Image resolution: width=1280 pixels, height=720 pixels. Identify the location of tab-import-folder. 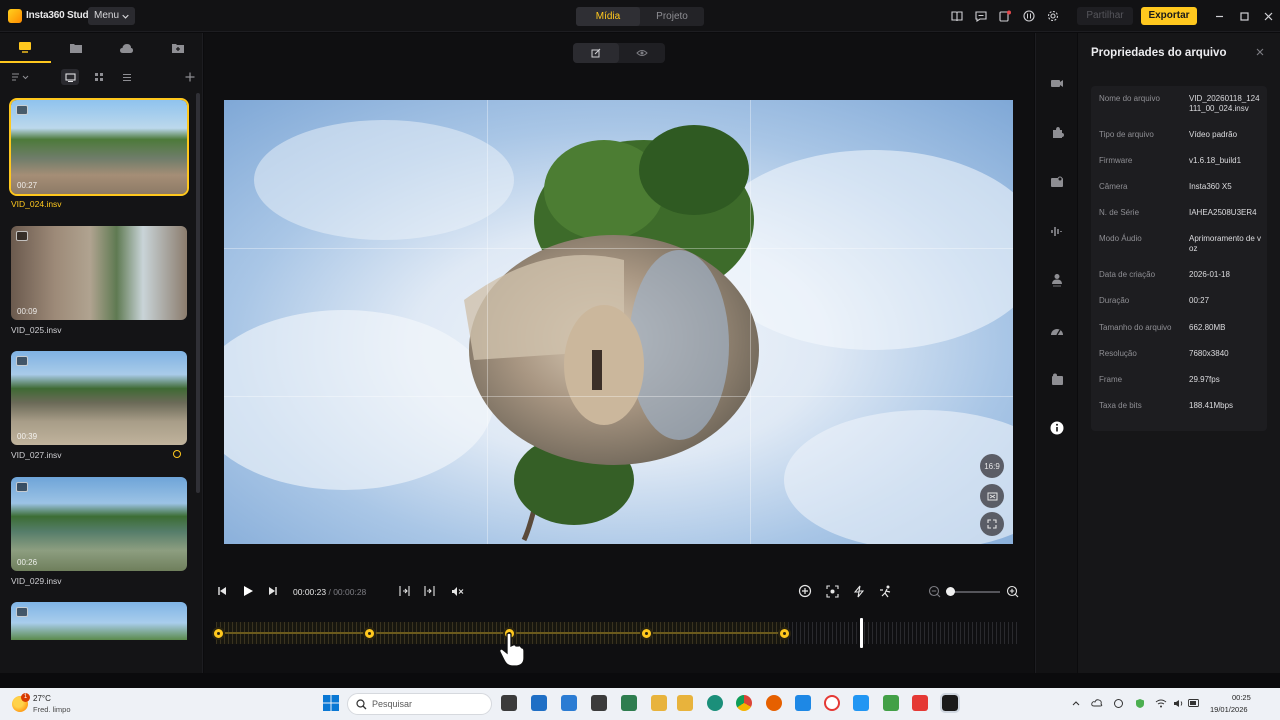
(177, 48).